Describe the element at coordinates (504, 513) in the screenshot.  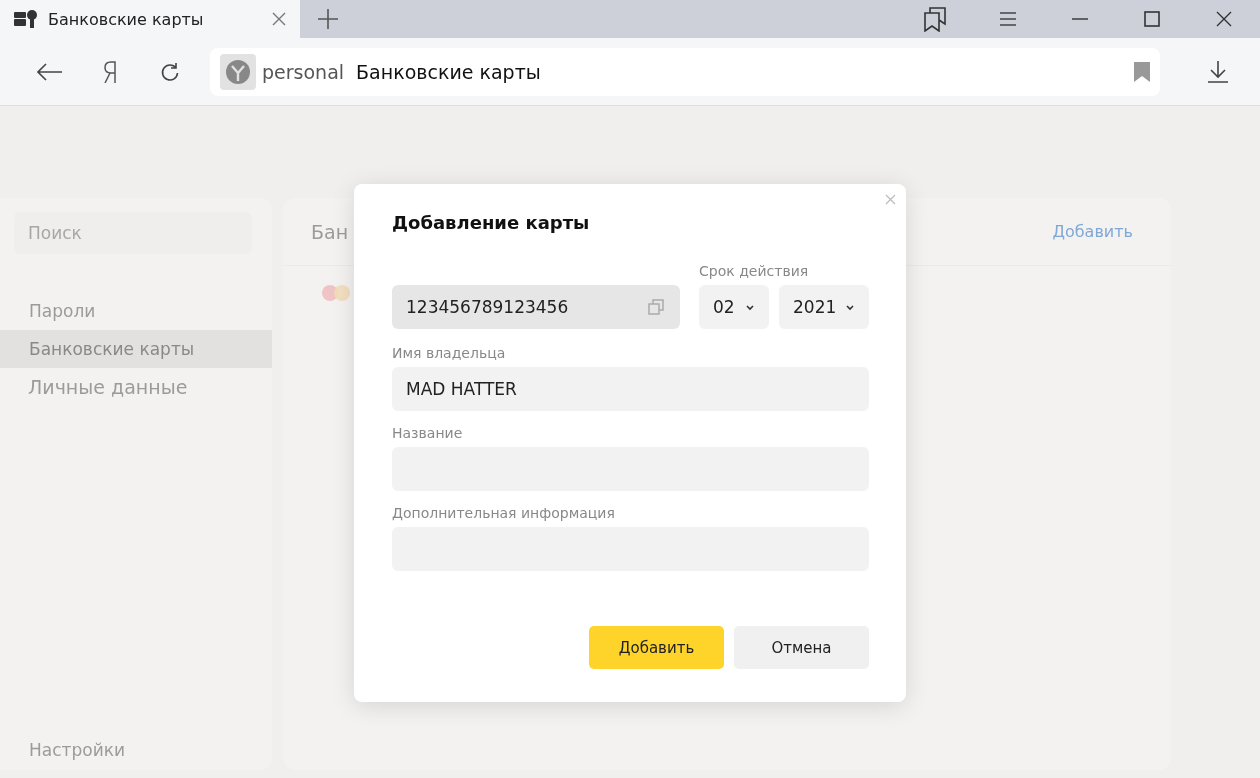
I see `field-label: Дополнительная информация` at that location.